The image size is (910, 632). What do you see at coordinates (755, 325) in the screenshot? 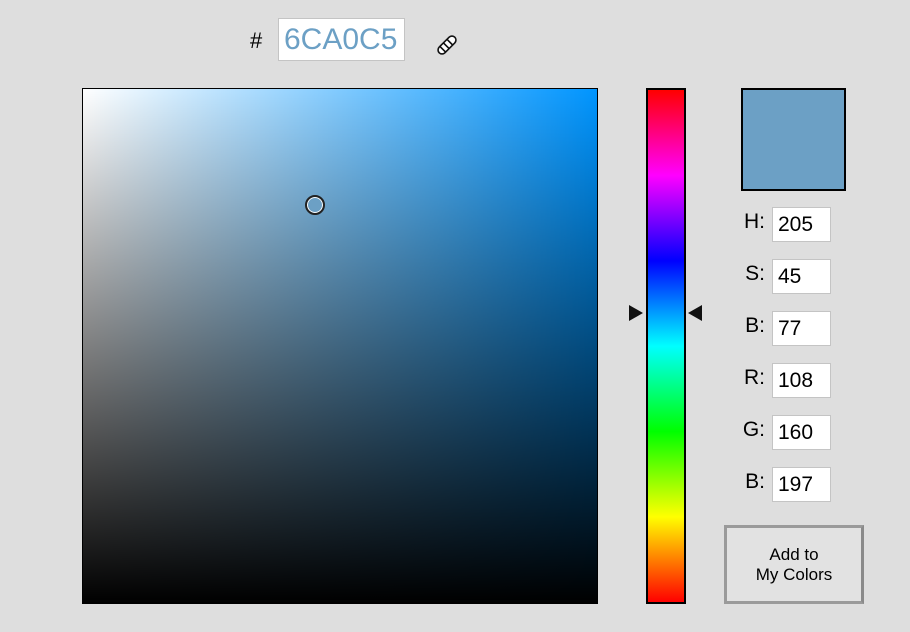
I see `brightness-label: B:` at bounding box center [755, 325].